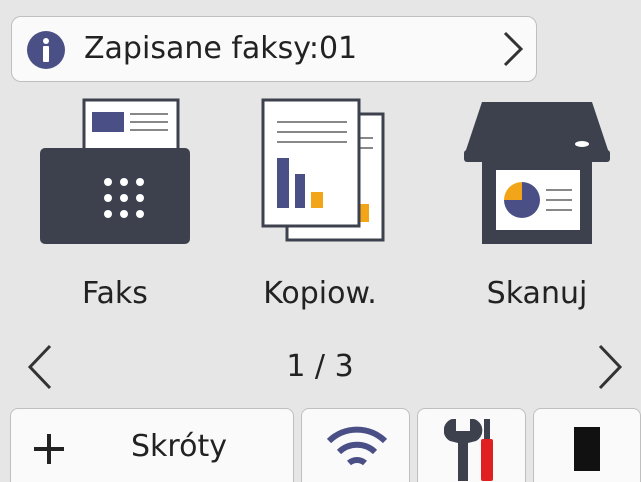  I want to click on settings-button, so click(471, 445).